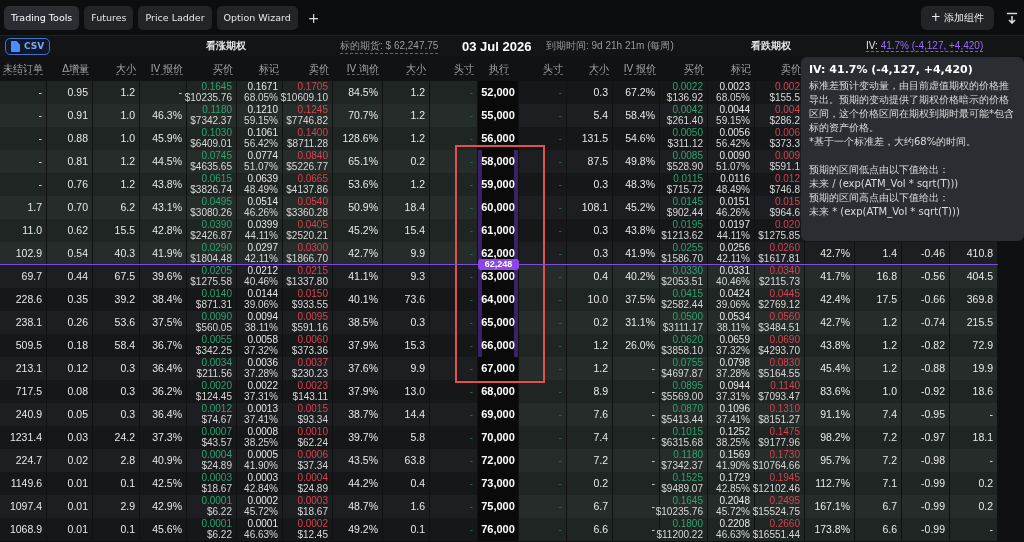 The height and width of the screenshot is (542, 1024). I want to click on bid-price: 0.1180, so click(217, 110).